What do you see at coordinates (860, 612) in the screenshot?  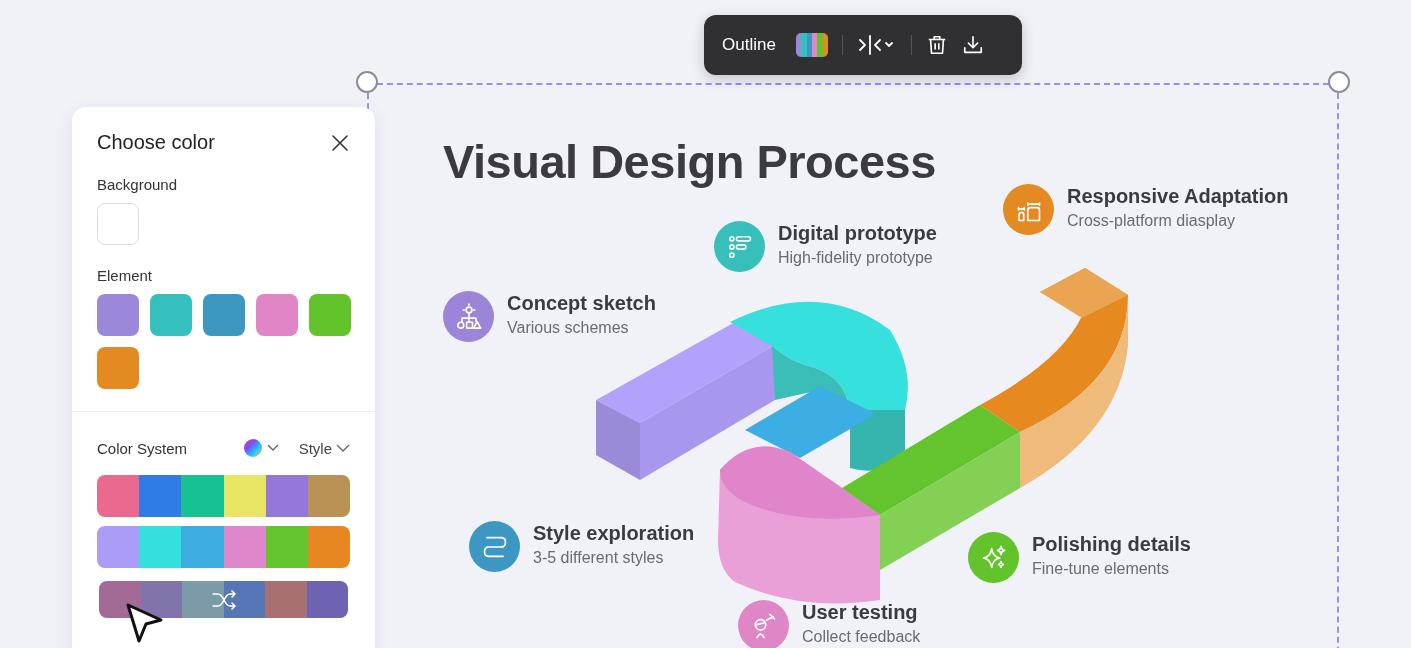 I see `step-title: User testing` at bounding box center [860, 612].